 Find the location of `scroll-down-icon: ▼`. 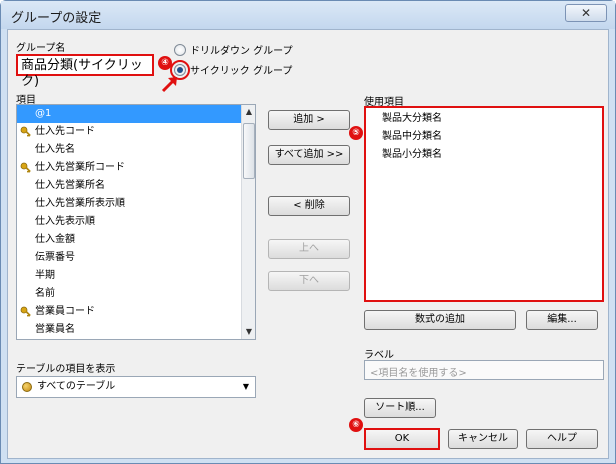

scroll-down-icon: ▼ is located at coordinates (249, 332).